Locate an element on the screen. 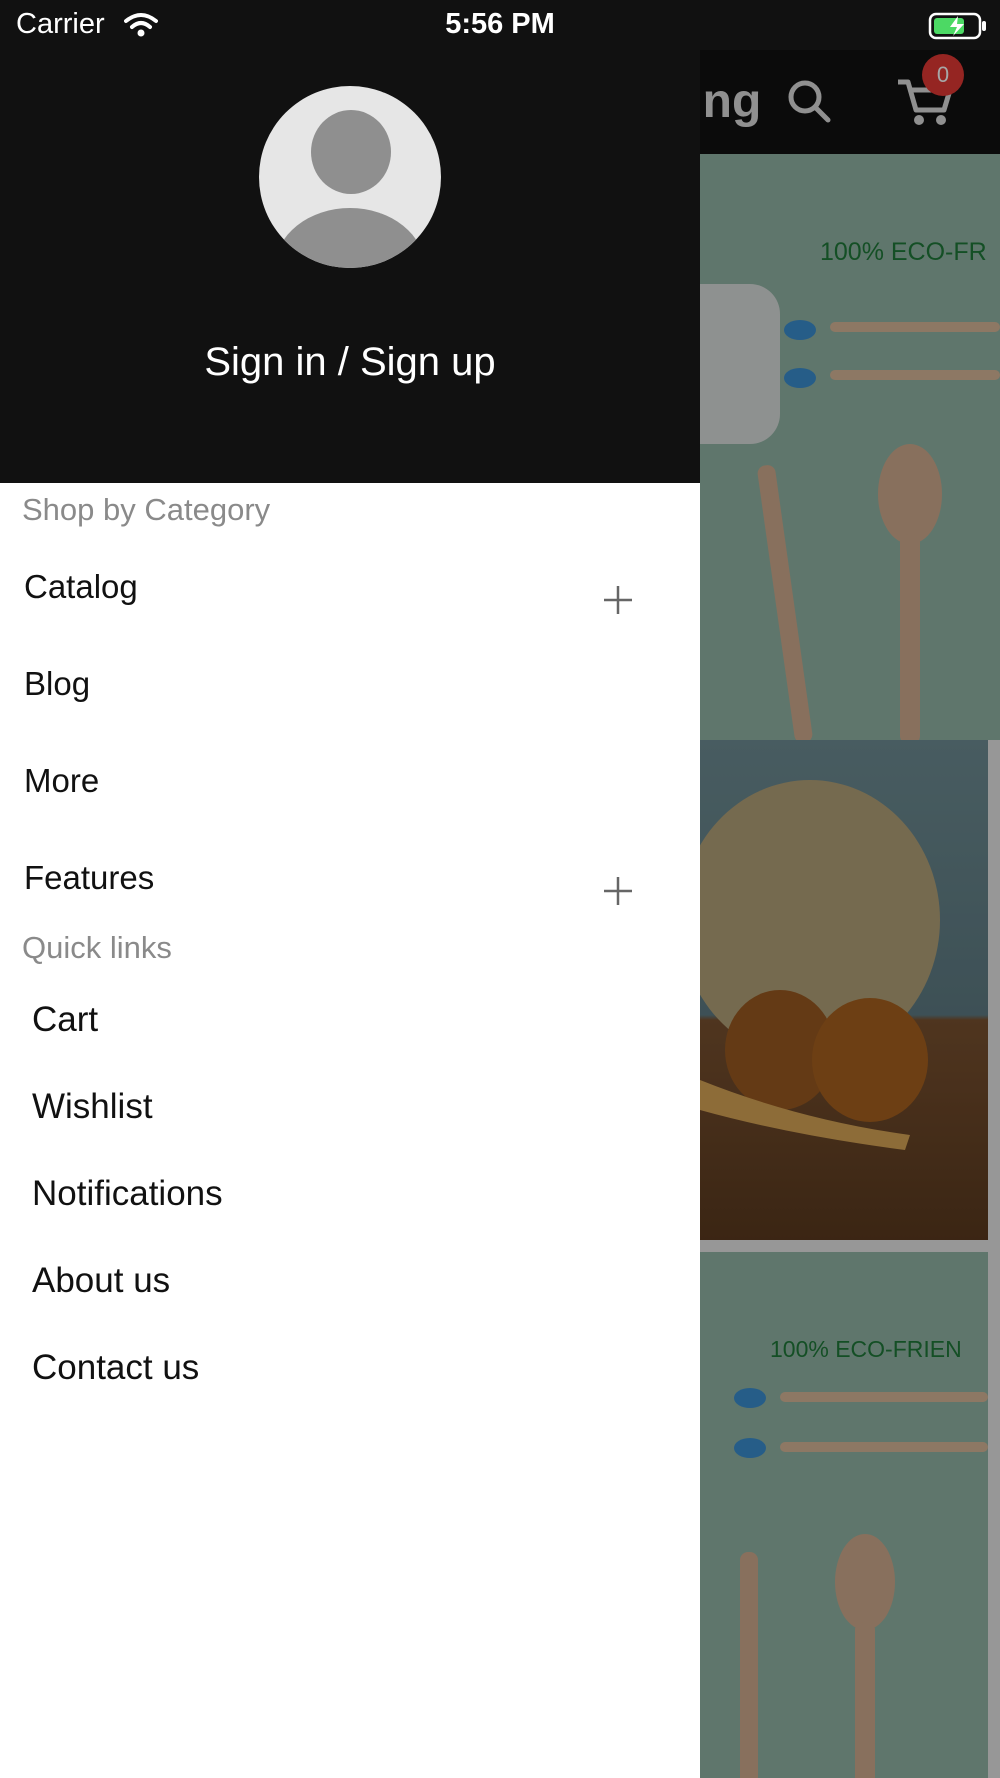 The height and width of the screenshot is (1778, 1000). menu-item-catalog: Catalog is located at coordinates (334, 587).